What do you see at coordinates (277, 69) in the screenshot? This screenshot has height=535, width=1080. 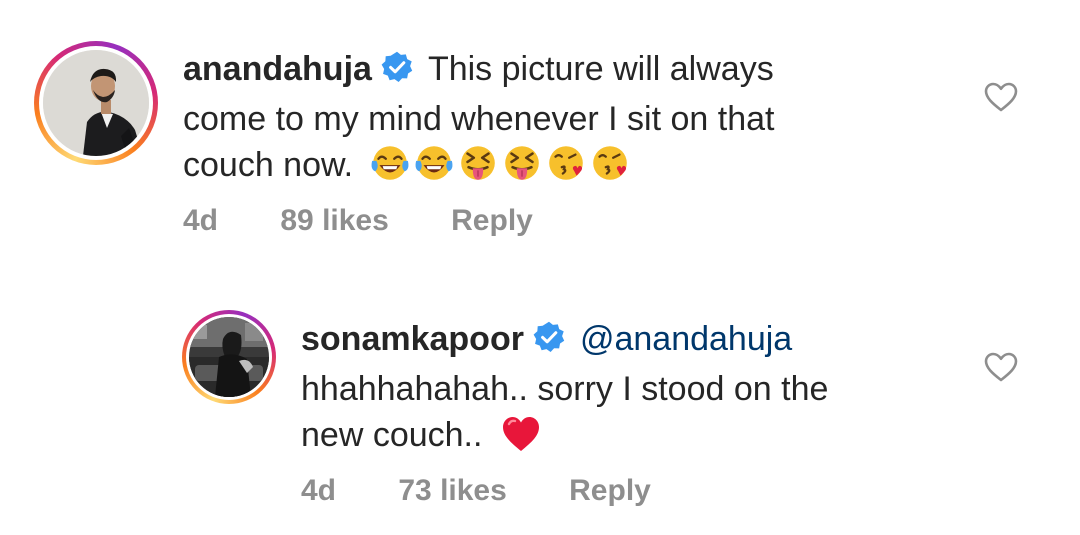 I see `username: anandahuja` at bounding box center [277, 69].